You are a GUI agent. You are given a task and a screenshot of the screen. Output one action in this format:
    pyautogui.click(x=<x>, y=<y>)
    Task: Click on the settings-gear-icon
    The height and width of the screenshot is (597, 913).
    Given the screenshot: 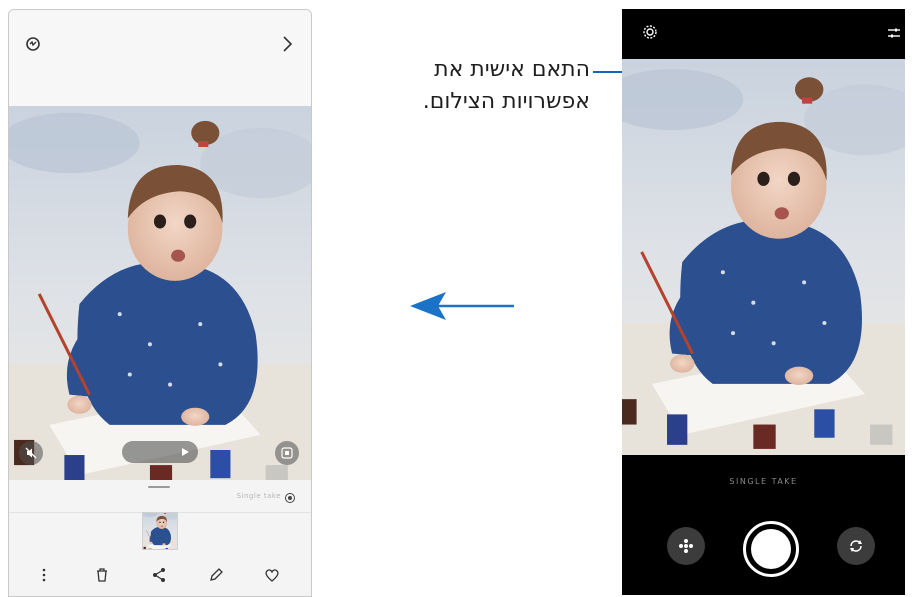 What is the action you would take?
    pyautogui.click(x=650, y=32)
    